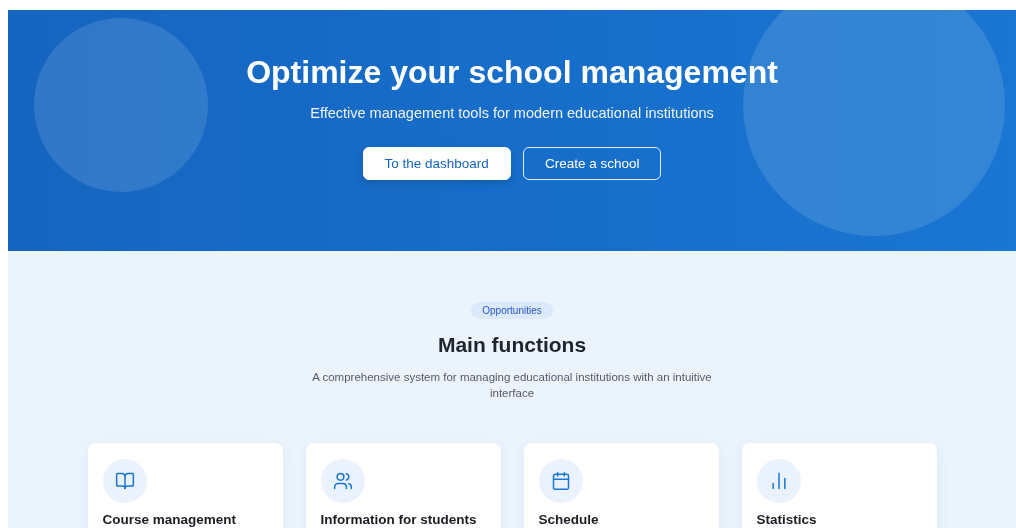 This screenshot has height=528, width=1016. Describe the element at coordinates (592, 163) in the screenshot. I see `create-school-button: Create a school` at that location.